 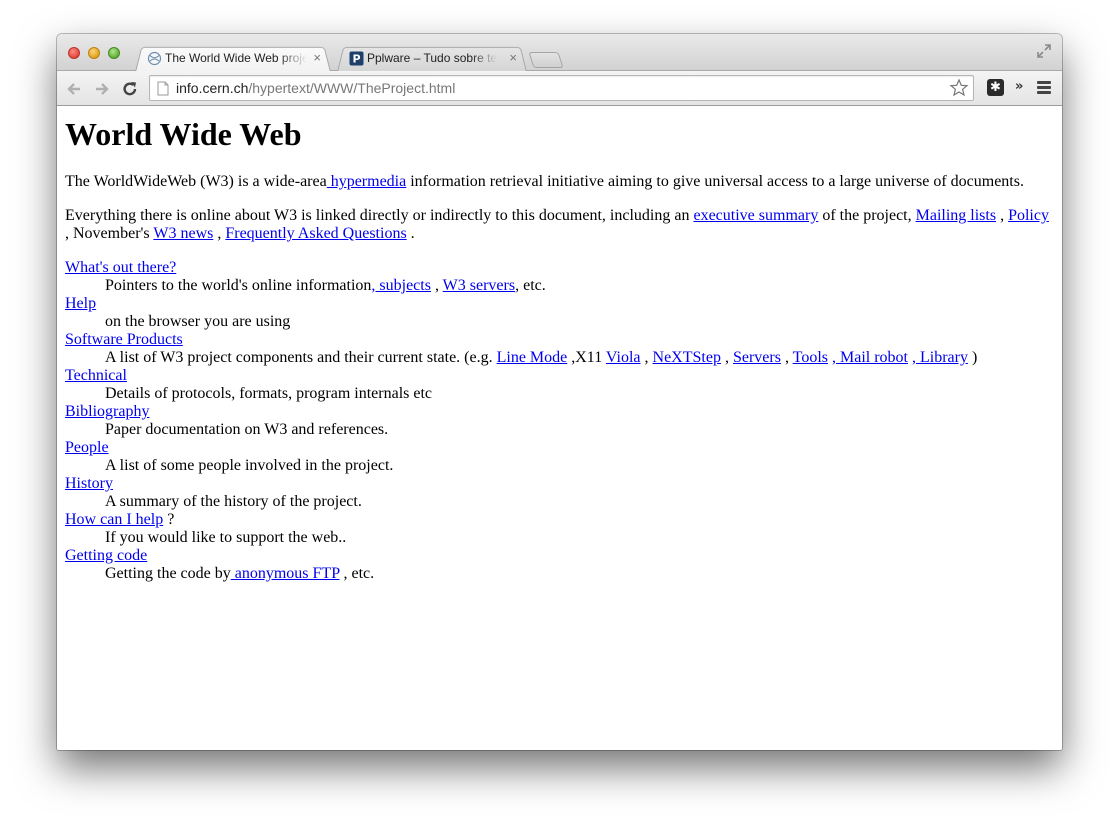 I want to click on bookmark-star-icon, so click(x=959, y=88).